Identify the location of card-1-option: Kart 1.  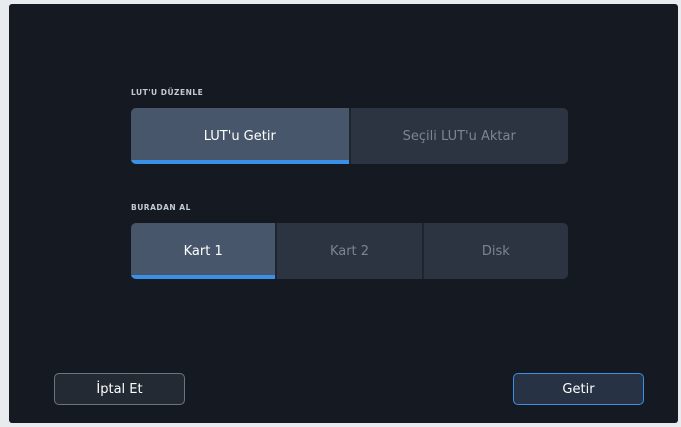
(203, 251).